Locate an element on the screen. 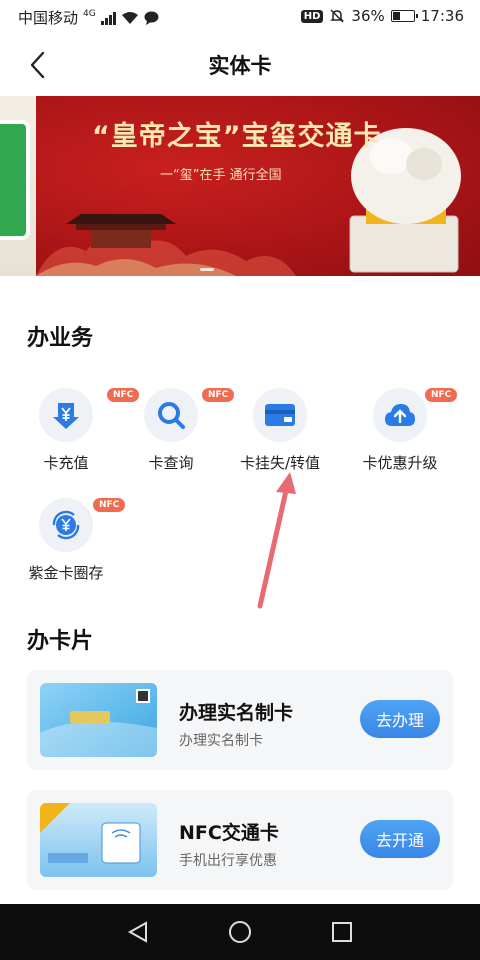 The image size is (480, 960). mute-bell-icon is located at coordinates (337, 16).